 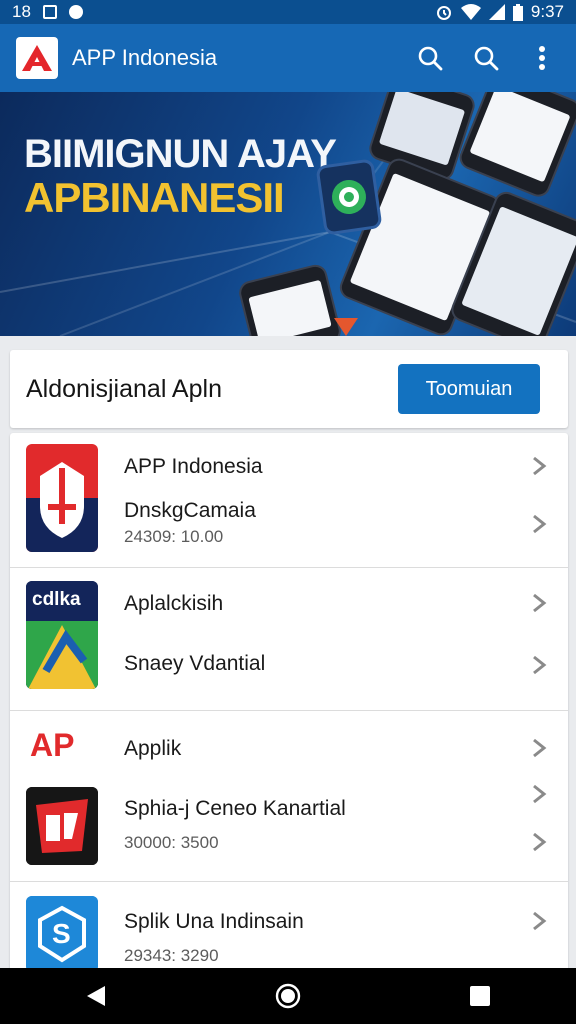 I want to click on system-nav-bar, so click(x=288, y=996).